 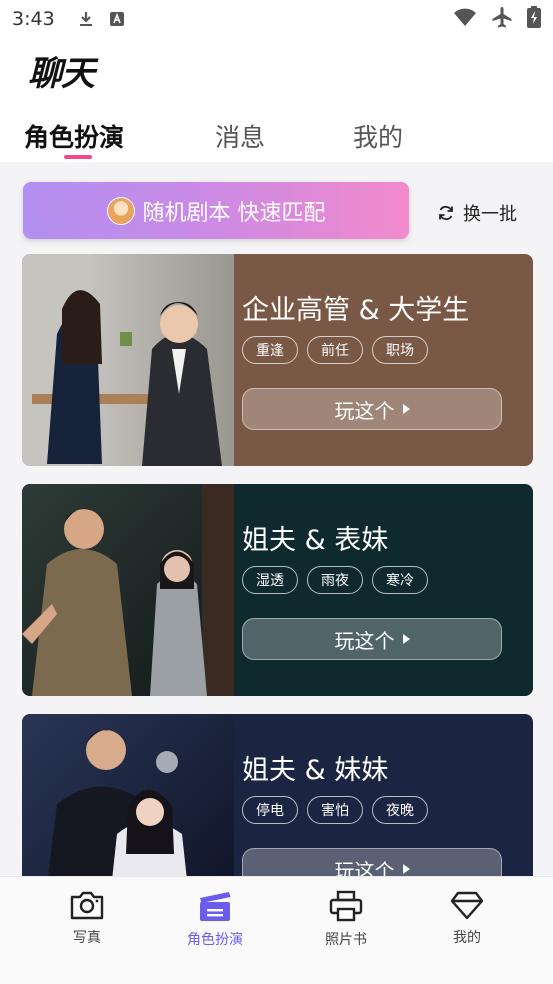 I want to click on tab-indicator, so click(x=78, y=157).